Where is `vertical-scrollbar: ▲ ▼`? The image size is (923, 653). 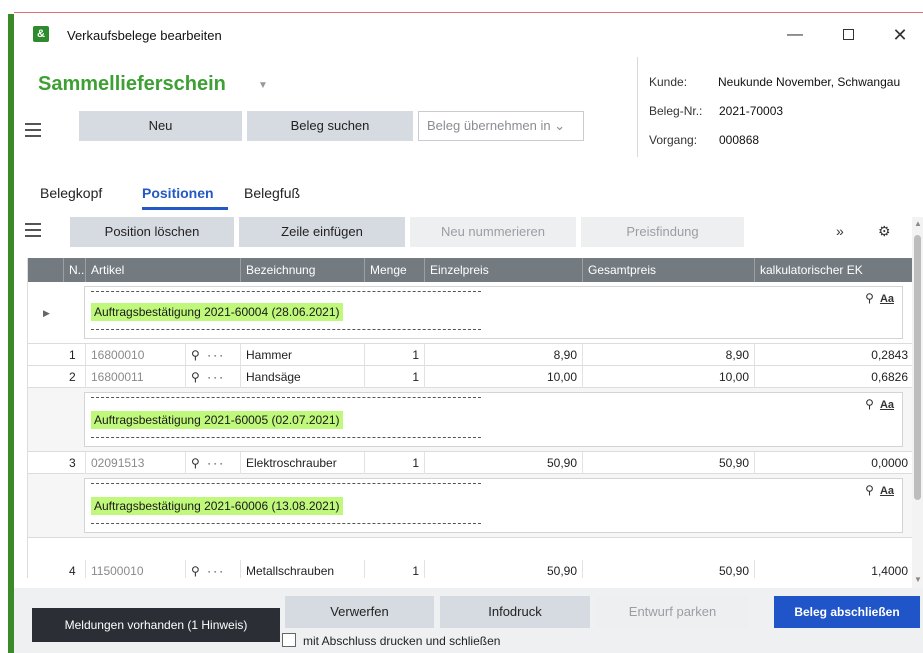 vertical-scrollbar: ▲ ▼ is located at coordinates (917, 403).